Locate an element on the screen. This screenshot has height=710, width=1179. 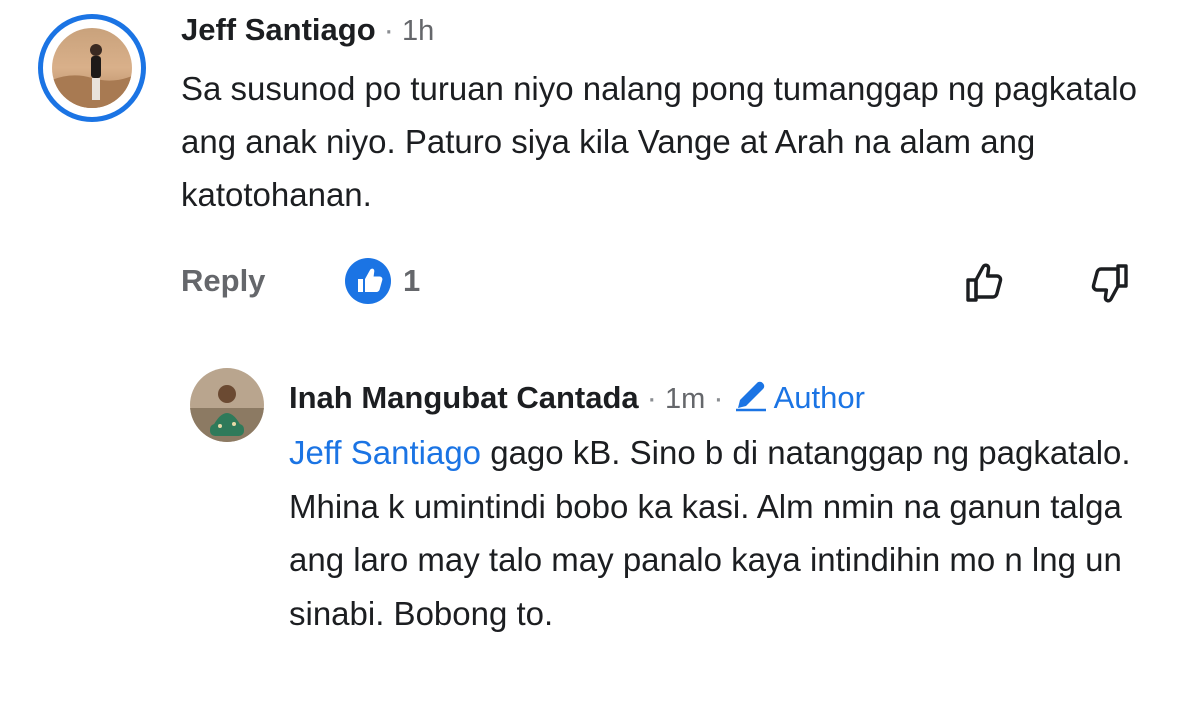
thumbs-down-outline-icon is located at coordinates (1108, 283).